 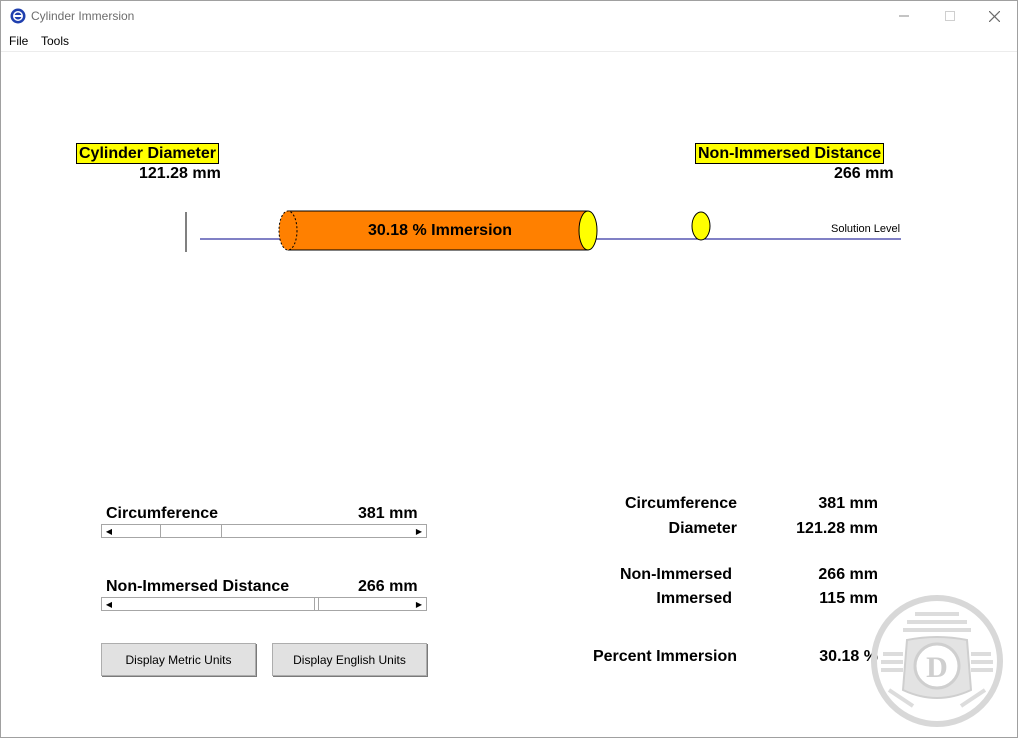 I want to click on close-button, so click(x=994, y=16).